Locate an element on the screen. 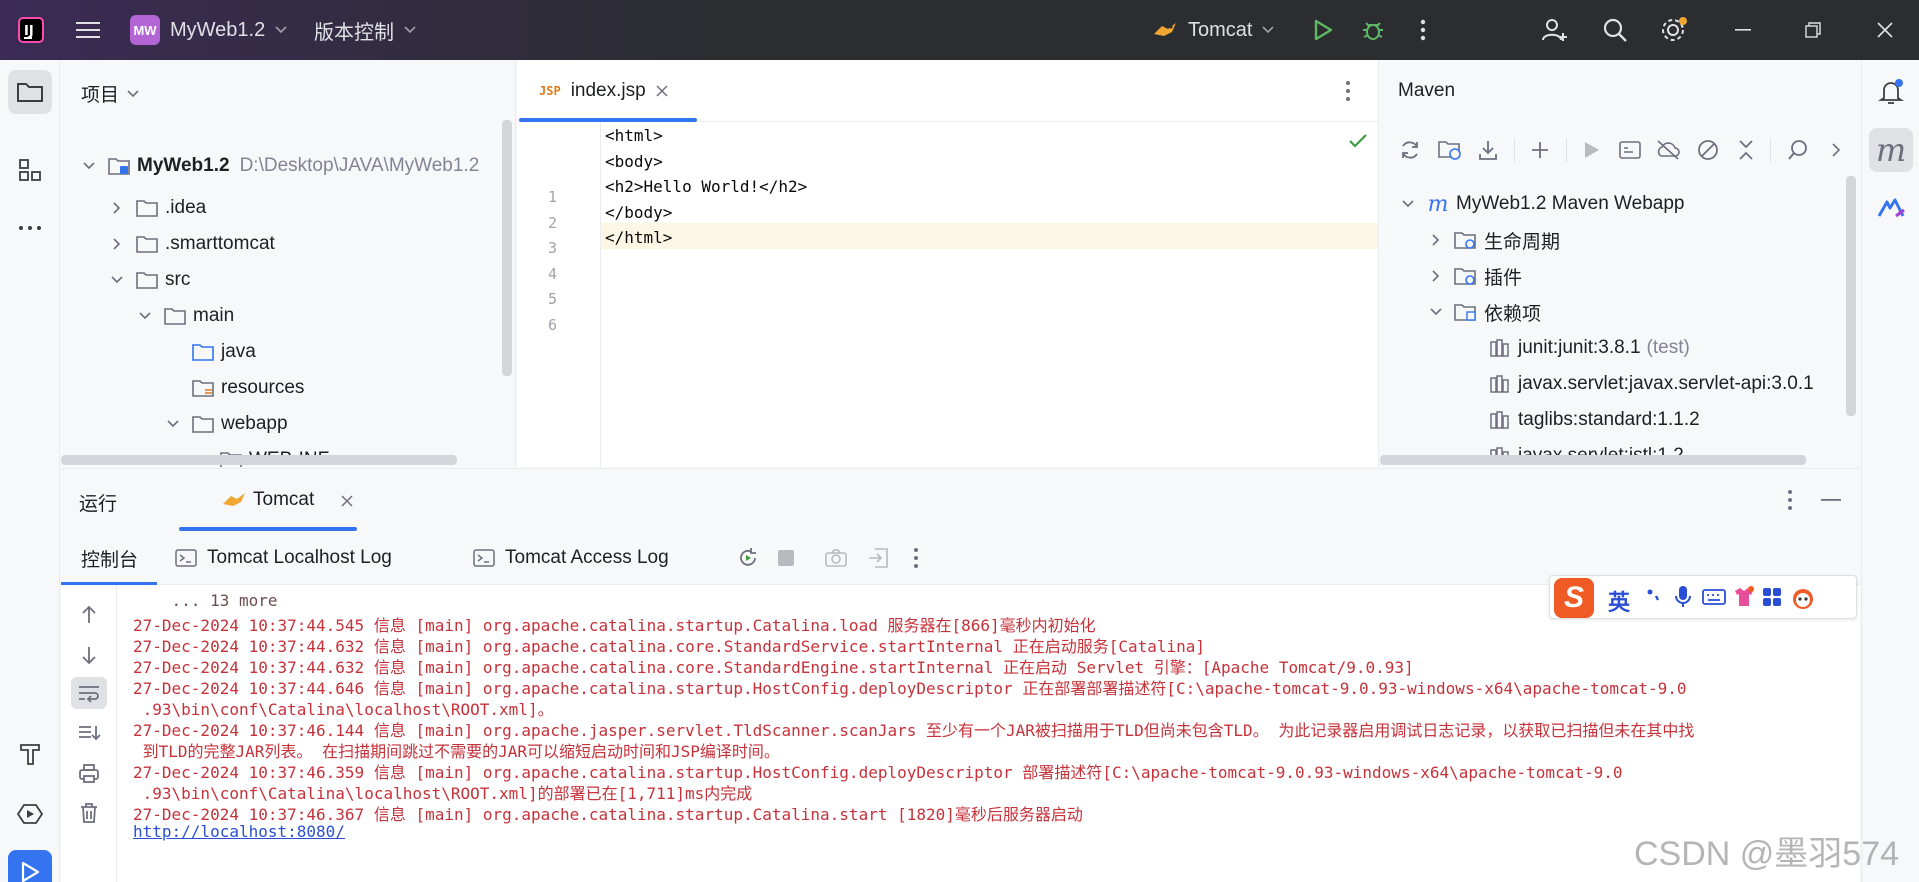 The height and width of the screenshot is (882, 1919). project-panel-header: 项目 is located at coordinates (110, 93).